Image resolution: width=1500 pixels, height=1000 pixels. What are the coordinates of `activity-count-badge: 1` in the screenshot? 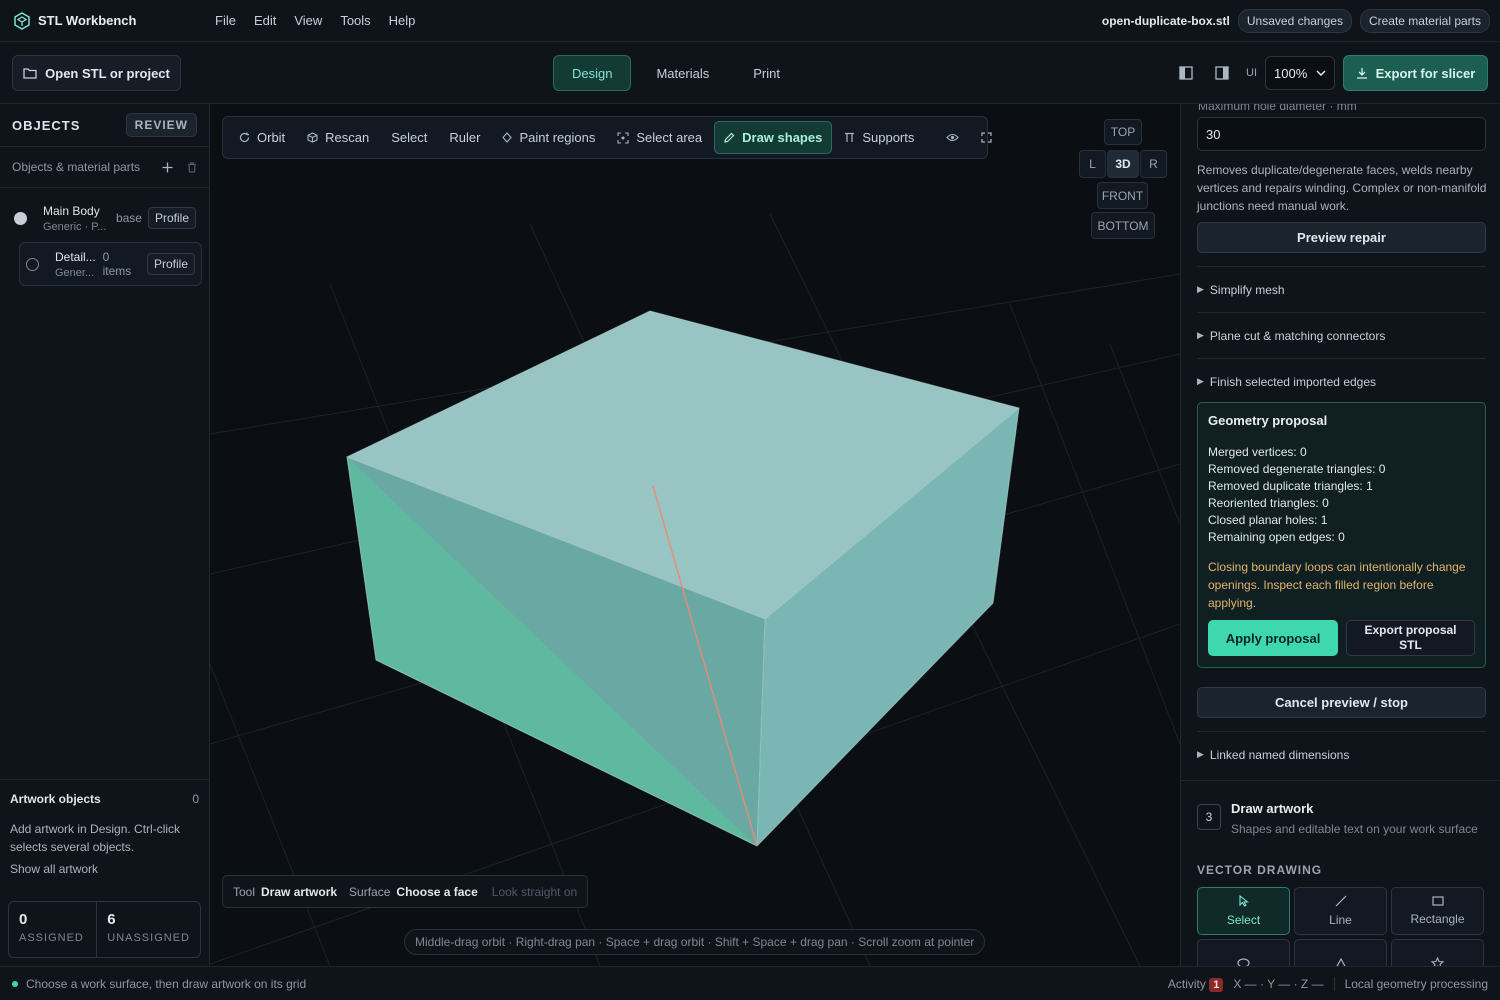 It's located at (1216, 984).